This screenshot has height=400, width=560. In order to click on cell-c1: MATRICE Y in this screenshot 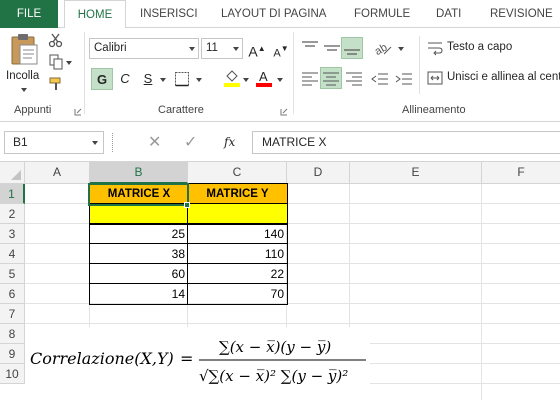, I will do `click(237, 194)`.